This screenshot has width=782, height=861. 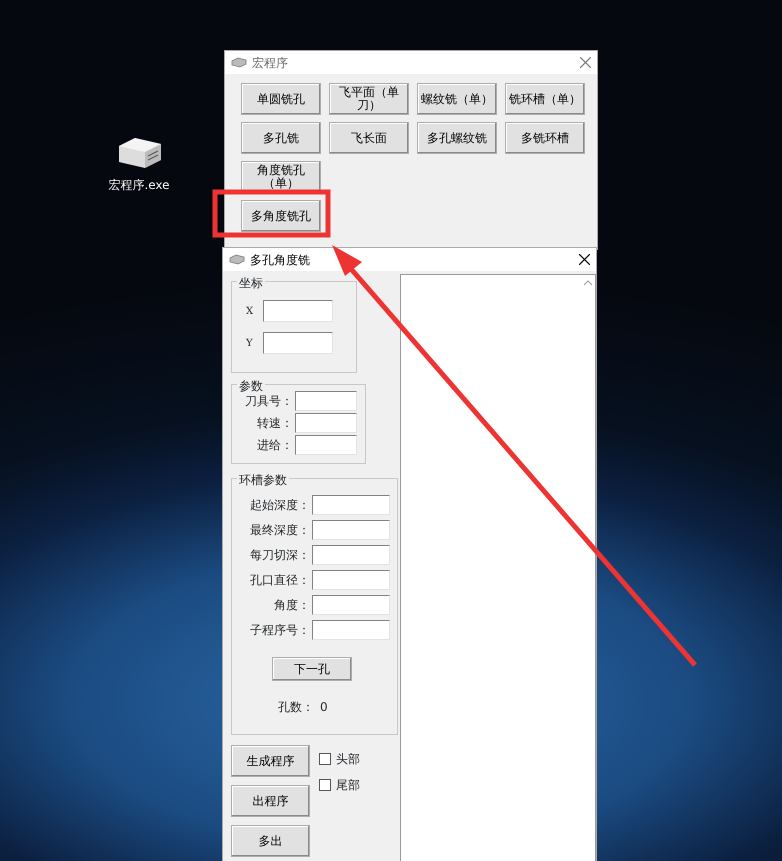 What do you see at coordinates (280, 260) in the screenshot?
I see `window-title: 多孔角度铣` at bounding box center [280, 260].